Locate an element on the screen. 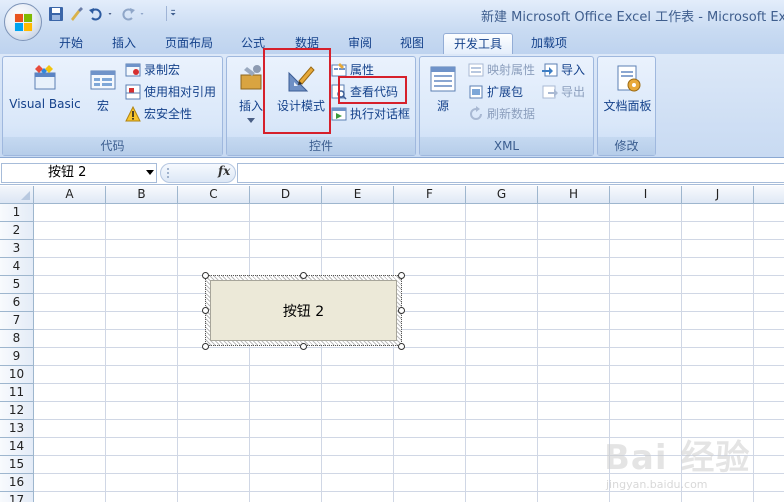  use-relative-label: 使用相对引用 is located at coordinates (180, 92).